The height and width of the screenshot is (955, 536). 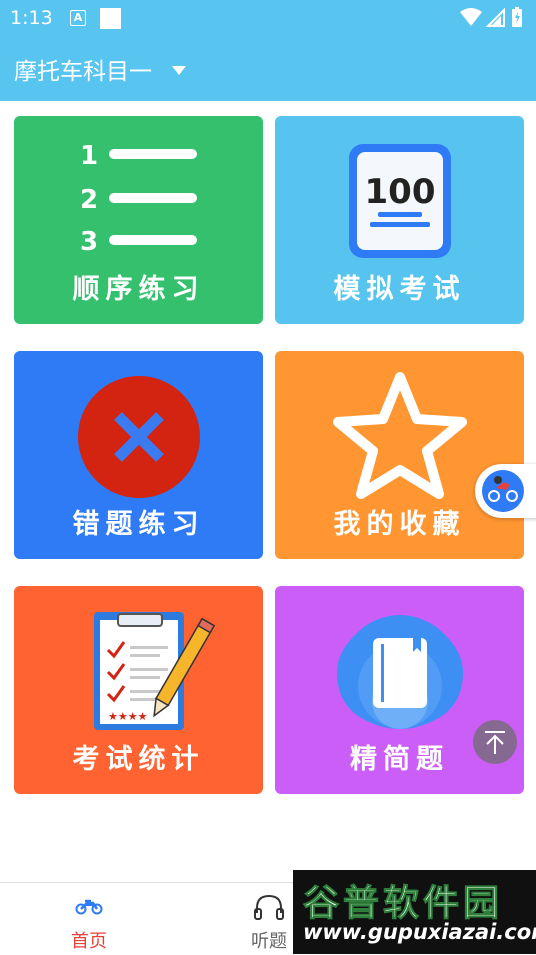 What do you see at coordinates (78, 18) in the screenshot?
I see `notification-a-icon: A` at bounding box center [78, 18].